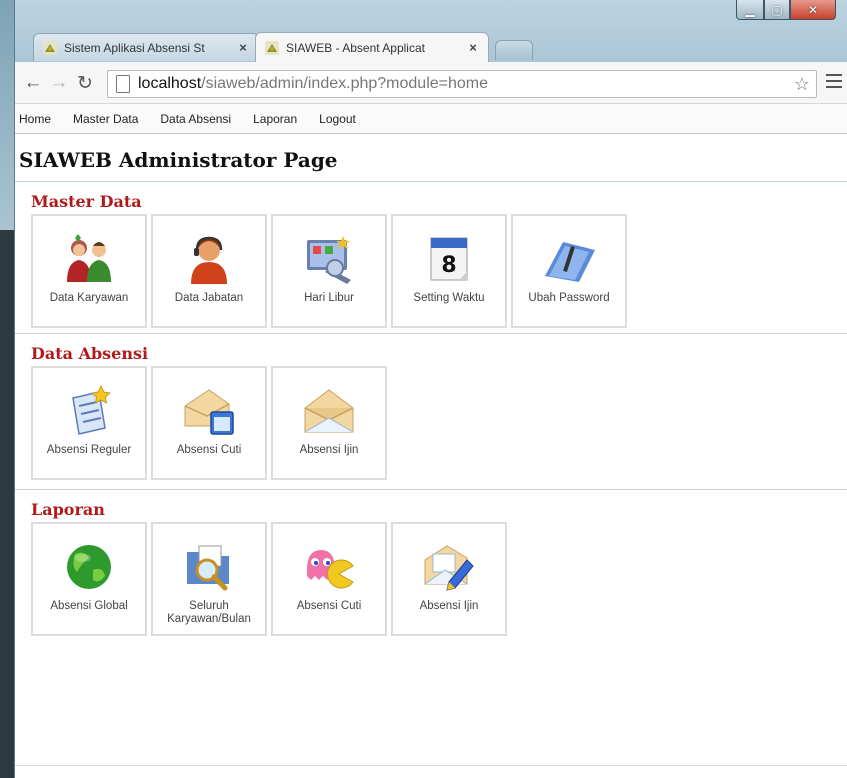 This screenshot has height=778, width=847. Describe the element at coordinates (90, 353) in the screenshot. I see `section-title: Data Absensi` at that location.